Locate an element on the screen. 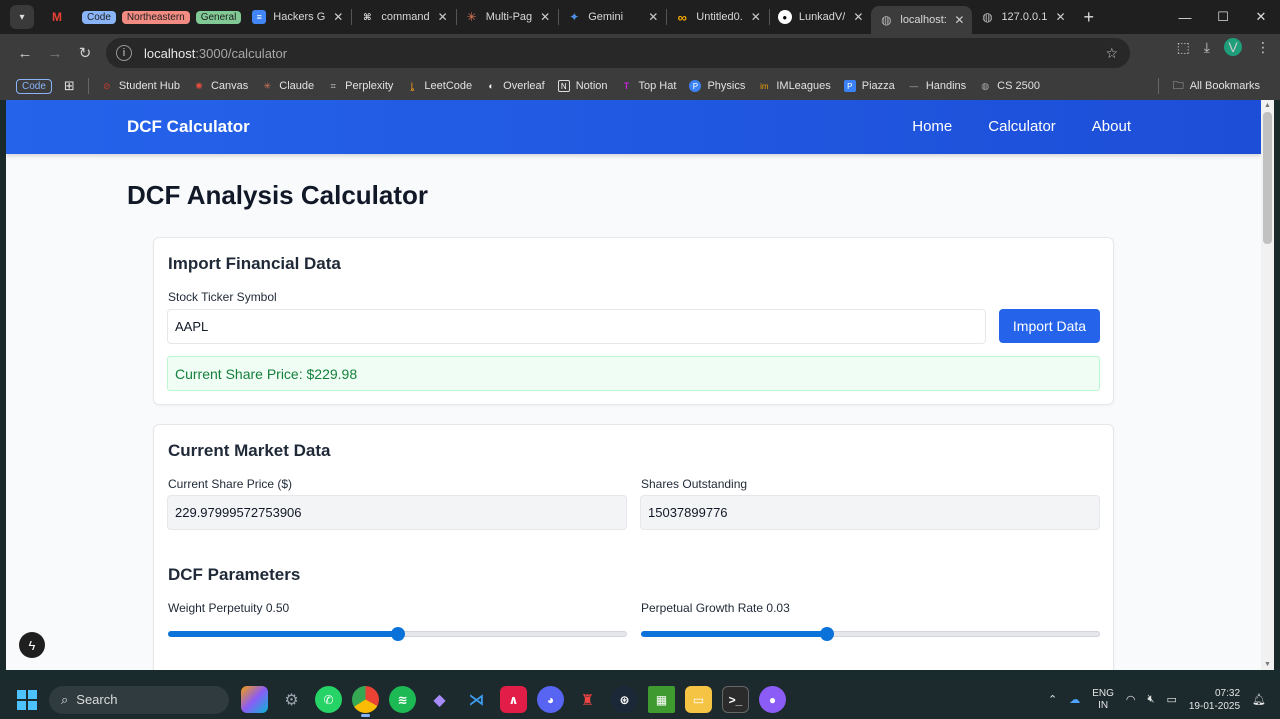 This screenshot has width=1280, height=719. site-navbar: DCF Calculator Home Calculator About is located at coordinates (633, 127).